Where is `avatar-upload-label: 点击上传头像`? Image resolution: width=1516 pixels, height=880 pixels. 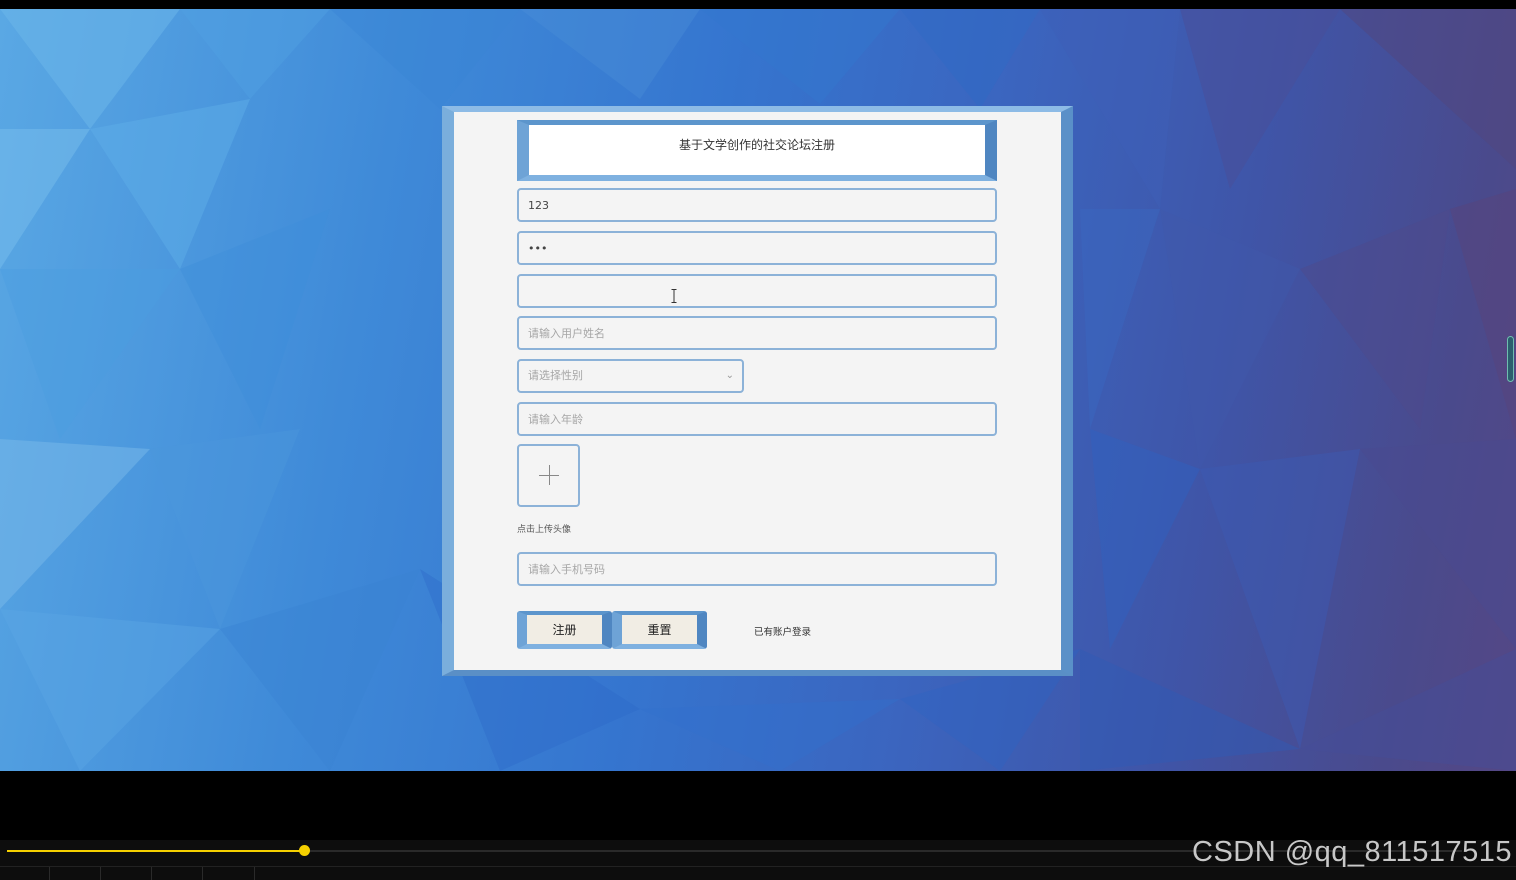
avatar-upload-label: 点击上传头像 is located at coordinates (544, 530).